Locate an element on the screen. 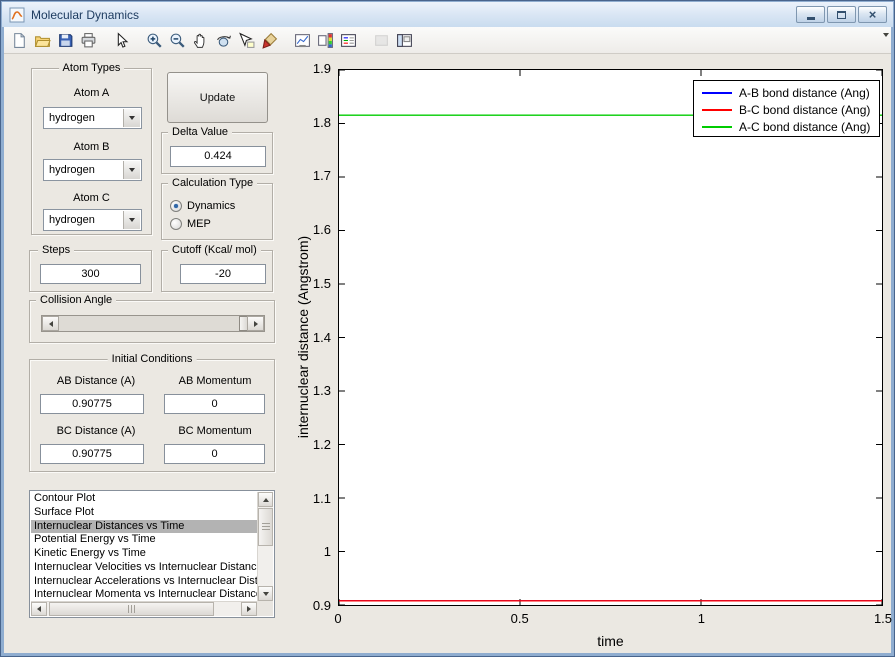  slider-left-arrow-icon is located at coordinates (50, 323).